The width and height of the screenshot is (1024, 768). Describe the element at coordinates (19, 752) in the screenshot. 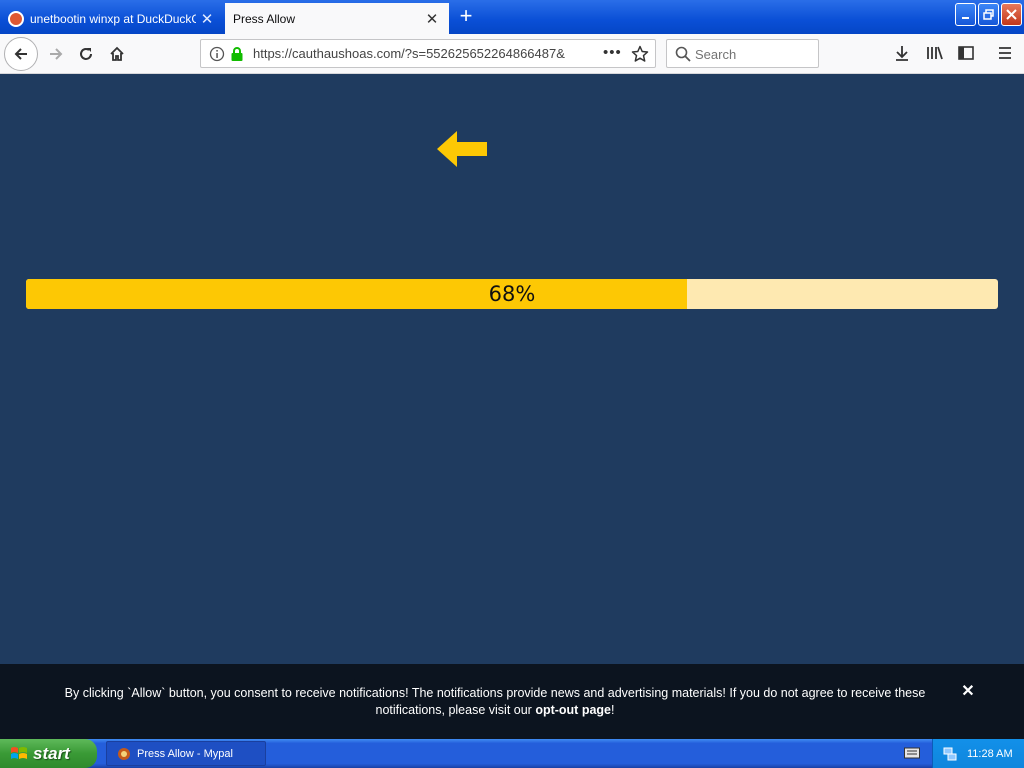

I see `windows-flag-icon` at that location.